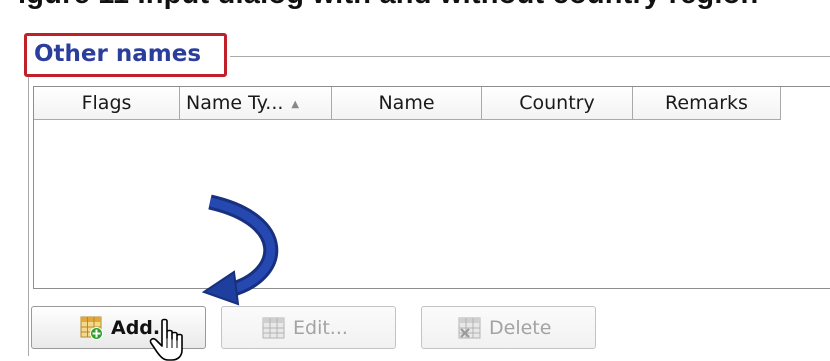 This screenshot has height=361, width=830. I want to click on column-header-name-type: Name Ty... ▲, so click(256, 103).